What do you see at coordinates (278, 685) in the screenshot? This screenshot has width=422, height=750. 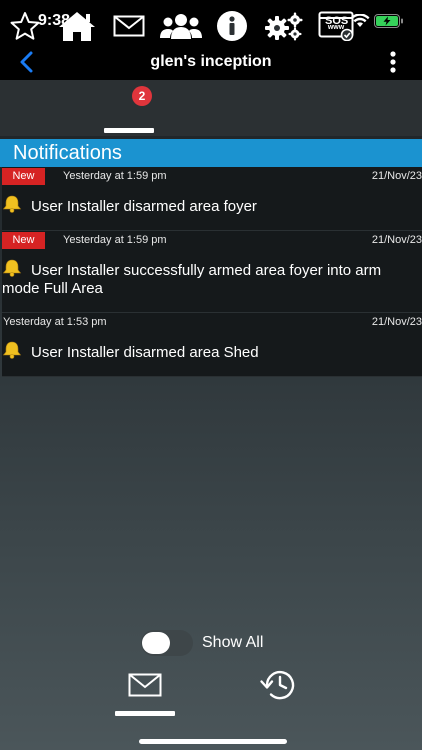 I see `history-icon` at bounding box center [278, 685].